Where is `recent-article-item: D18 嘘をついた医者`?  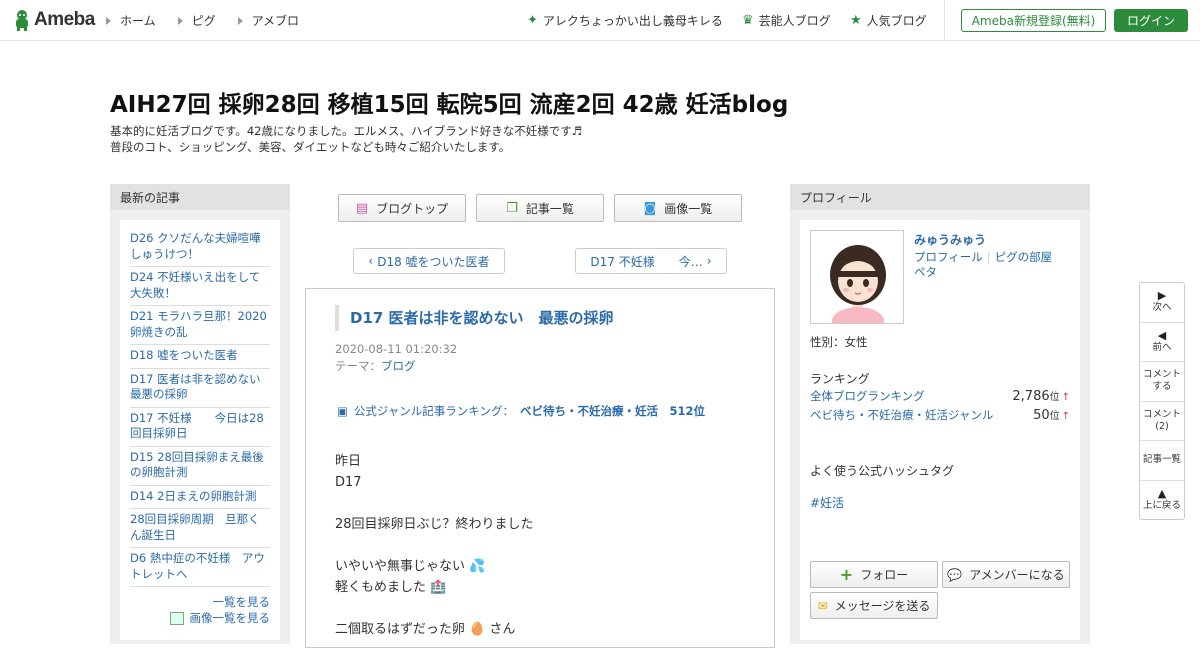
recent-article-item: D18 嘘をついた医者 is located at coordinates (200, 357).